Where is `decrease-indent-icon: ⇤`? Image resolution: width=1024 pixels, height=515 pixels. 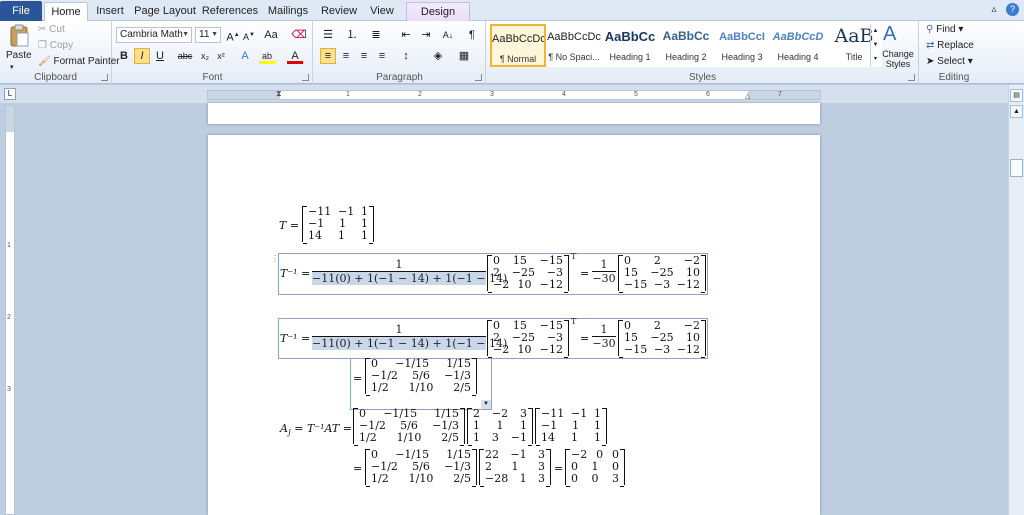 decrease-indent-icon: ⇤ is located at coordinates (406, 35).